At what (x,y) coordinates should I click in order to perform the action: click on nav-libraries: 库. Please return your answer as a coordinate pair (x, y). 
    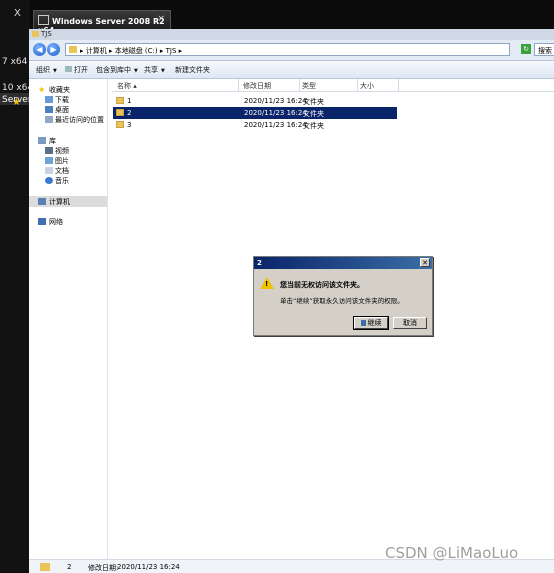
    Looking at the image, I should click on (52, 141).